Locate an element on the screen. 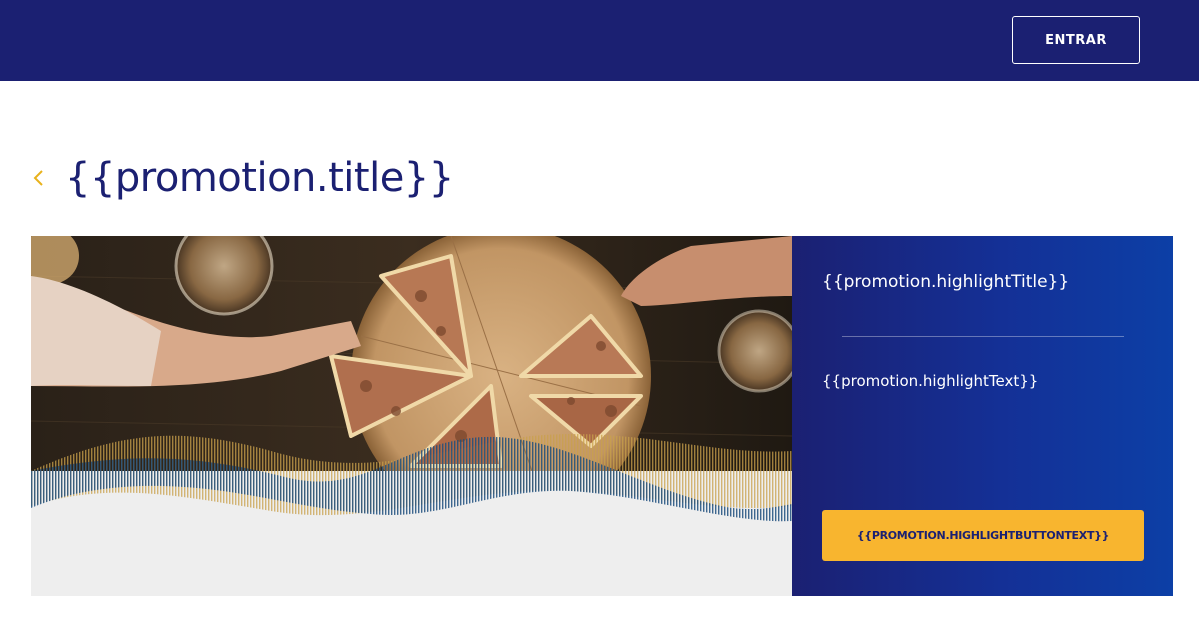 The image size is (1199, 638). top-navbar: ENTRAR is located at coordinates (599, 40).